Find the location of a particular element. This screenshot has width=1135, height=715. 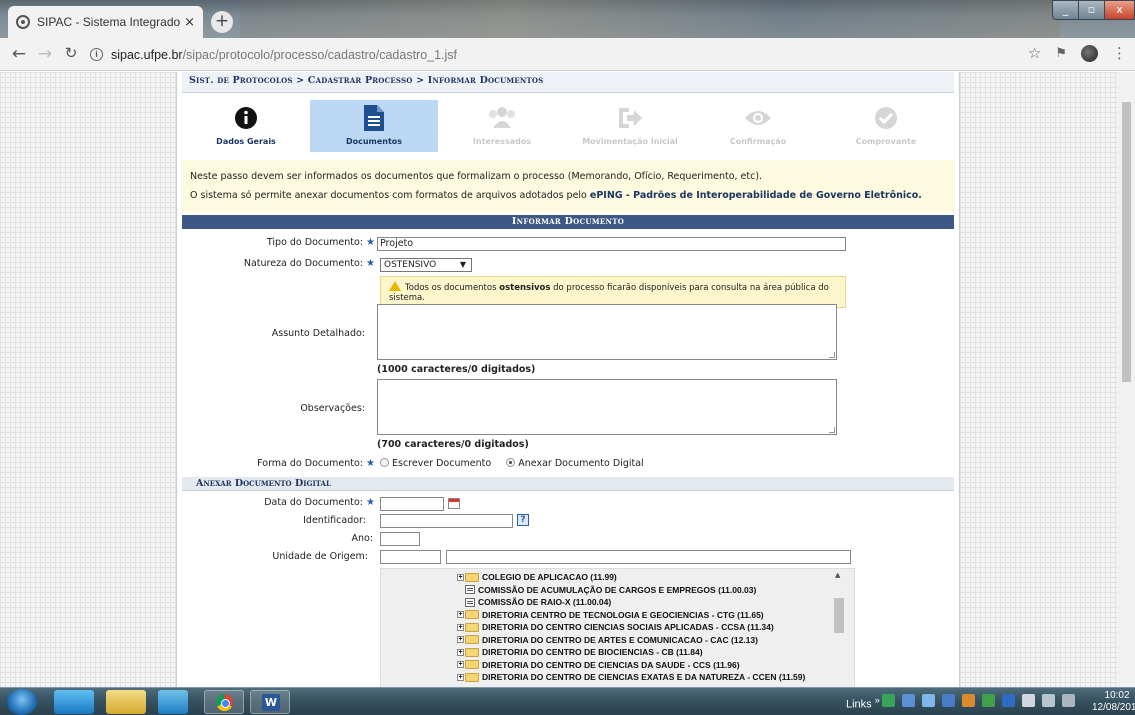

new-tab-button: + is located at coordinates (222, 22).